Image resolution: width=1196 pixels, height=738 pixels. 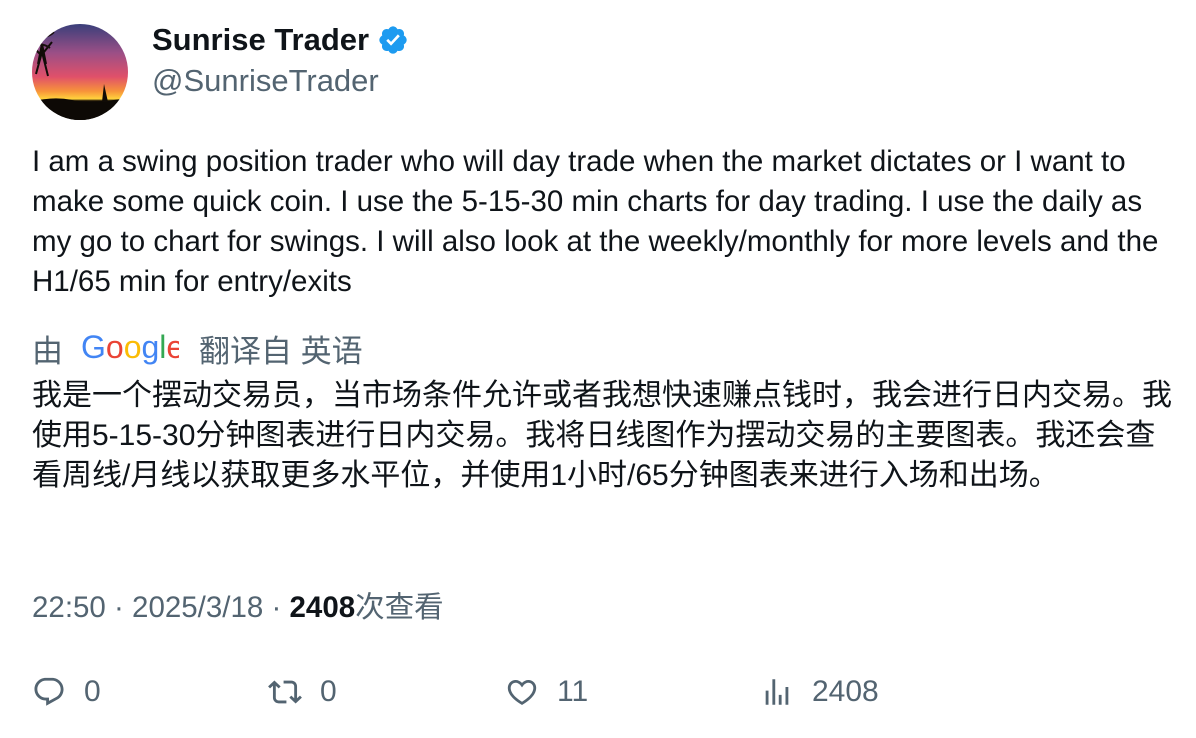 What do you see at coordinates (777, 692) in the screenshot?
I see `analytics-icon` at bounding box center [777, 692].